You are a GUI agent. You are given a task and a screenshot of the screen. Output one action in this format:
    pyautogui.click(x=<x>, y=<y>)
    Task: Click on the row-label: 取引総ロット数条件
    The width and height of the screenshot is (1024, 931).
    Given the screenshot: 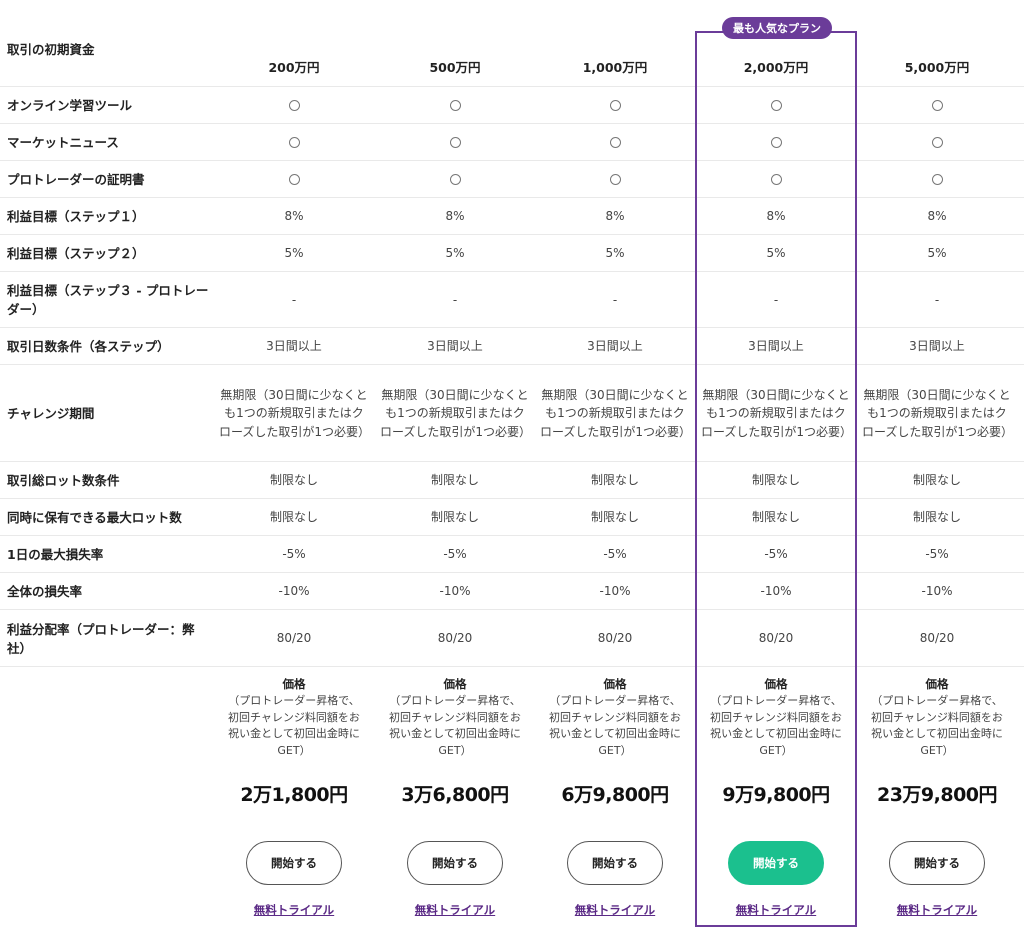 What is the action you would take?
    pyautogui.click(x=63, y=480)
    